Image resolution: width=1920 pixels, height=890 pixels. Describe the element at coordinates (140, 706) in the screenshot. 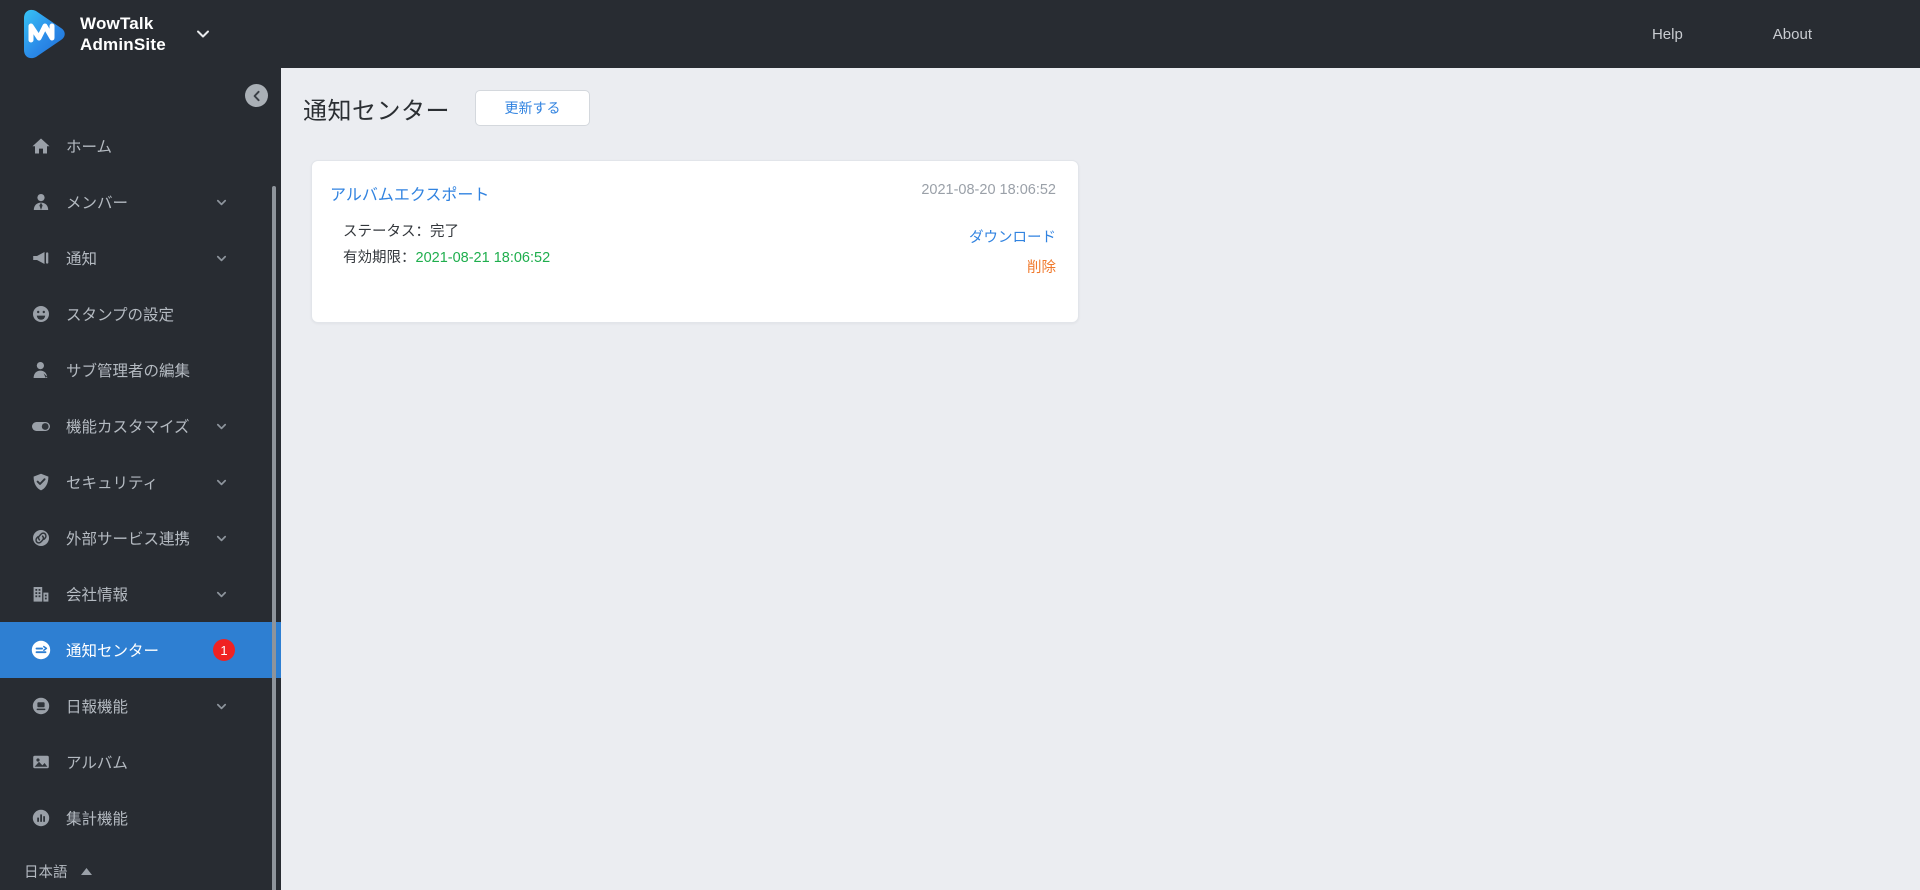

I see `sidebar-item-daily-report: 日報機能` at that location.